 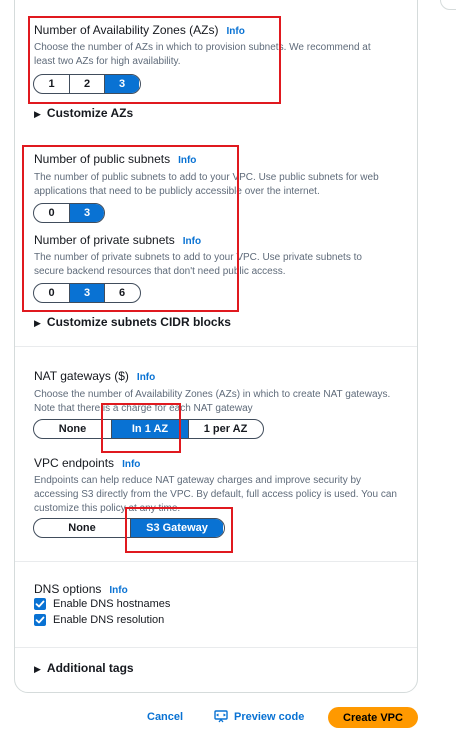 What do you see at coordinates (86, 213) in the screenshot?
I see `public-subnets-option-3: 3` at bounding box center [86, 213].